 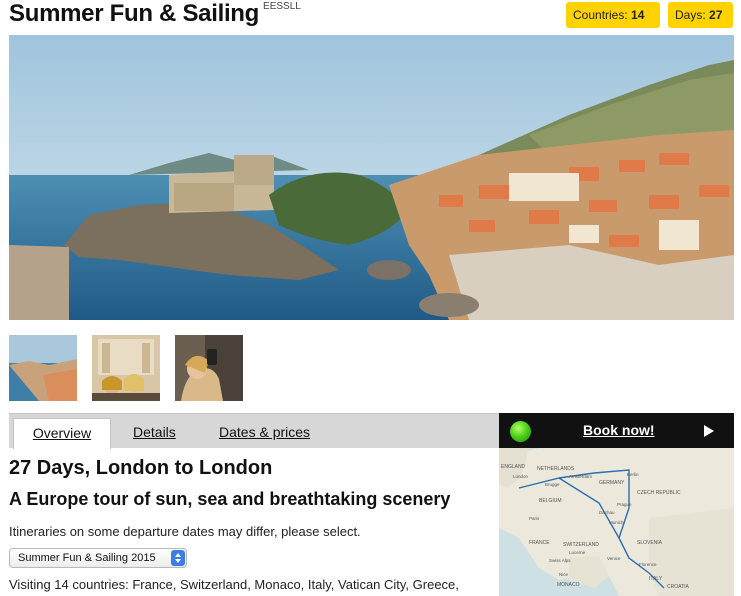 What do you see at coordinates (134, 13) in the screenshot?
I see `tour-title: Summer Fun & Sailing` at bounding box center [134, 13].